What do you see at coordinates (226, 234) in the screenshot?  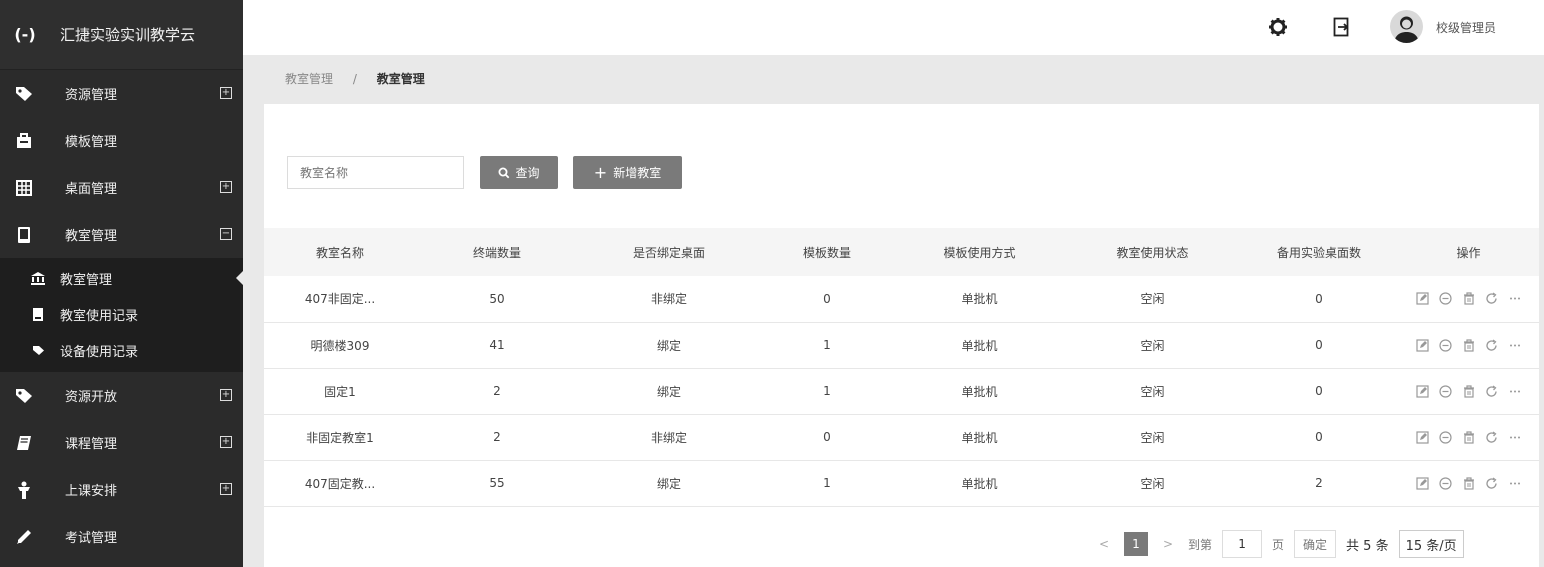 I see `collapse-icon: −` at bounding box center [226, 234].